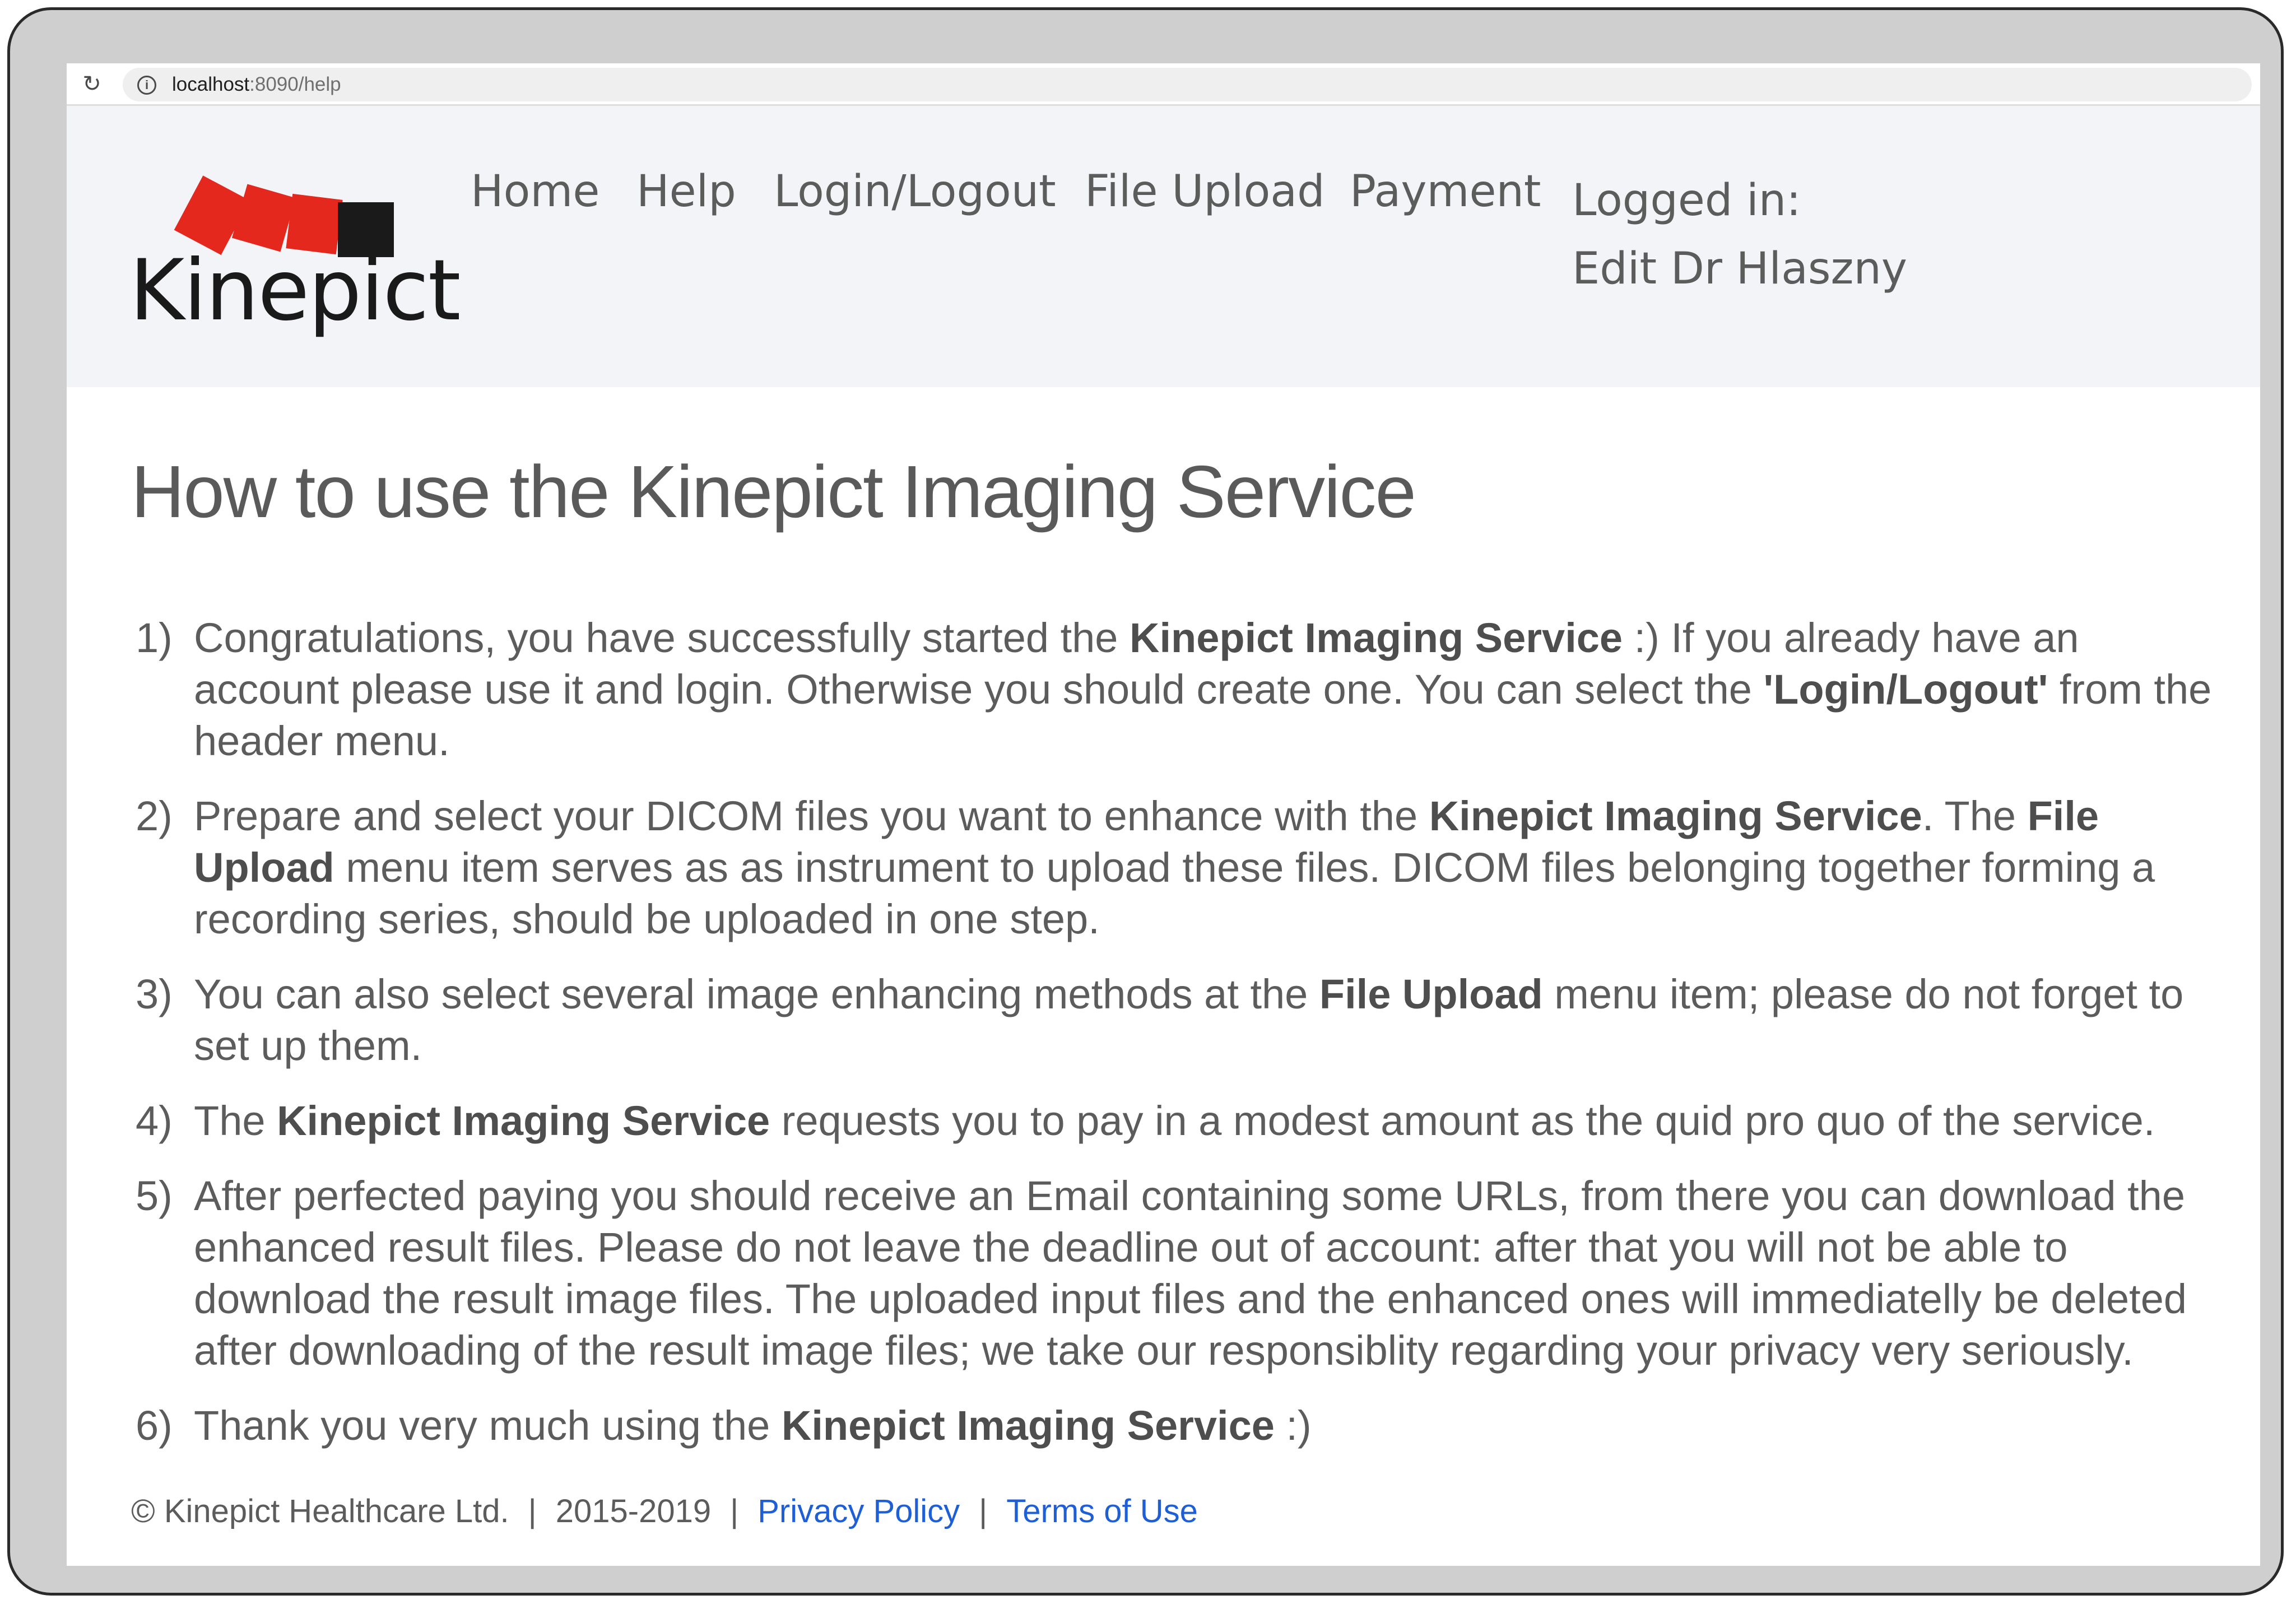 The width and height of the screenshot is (2296, 1609). Describe the element at coordinates (488, 1425) in the screenshot. I see `step-text: Thank you very much using the` at that location.